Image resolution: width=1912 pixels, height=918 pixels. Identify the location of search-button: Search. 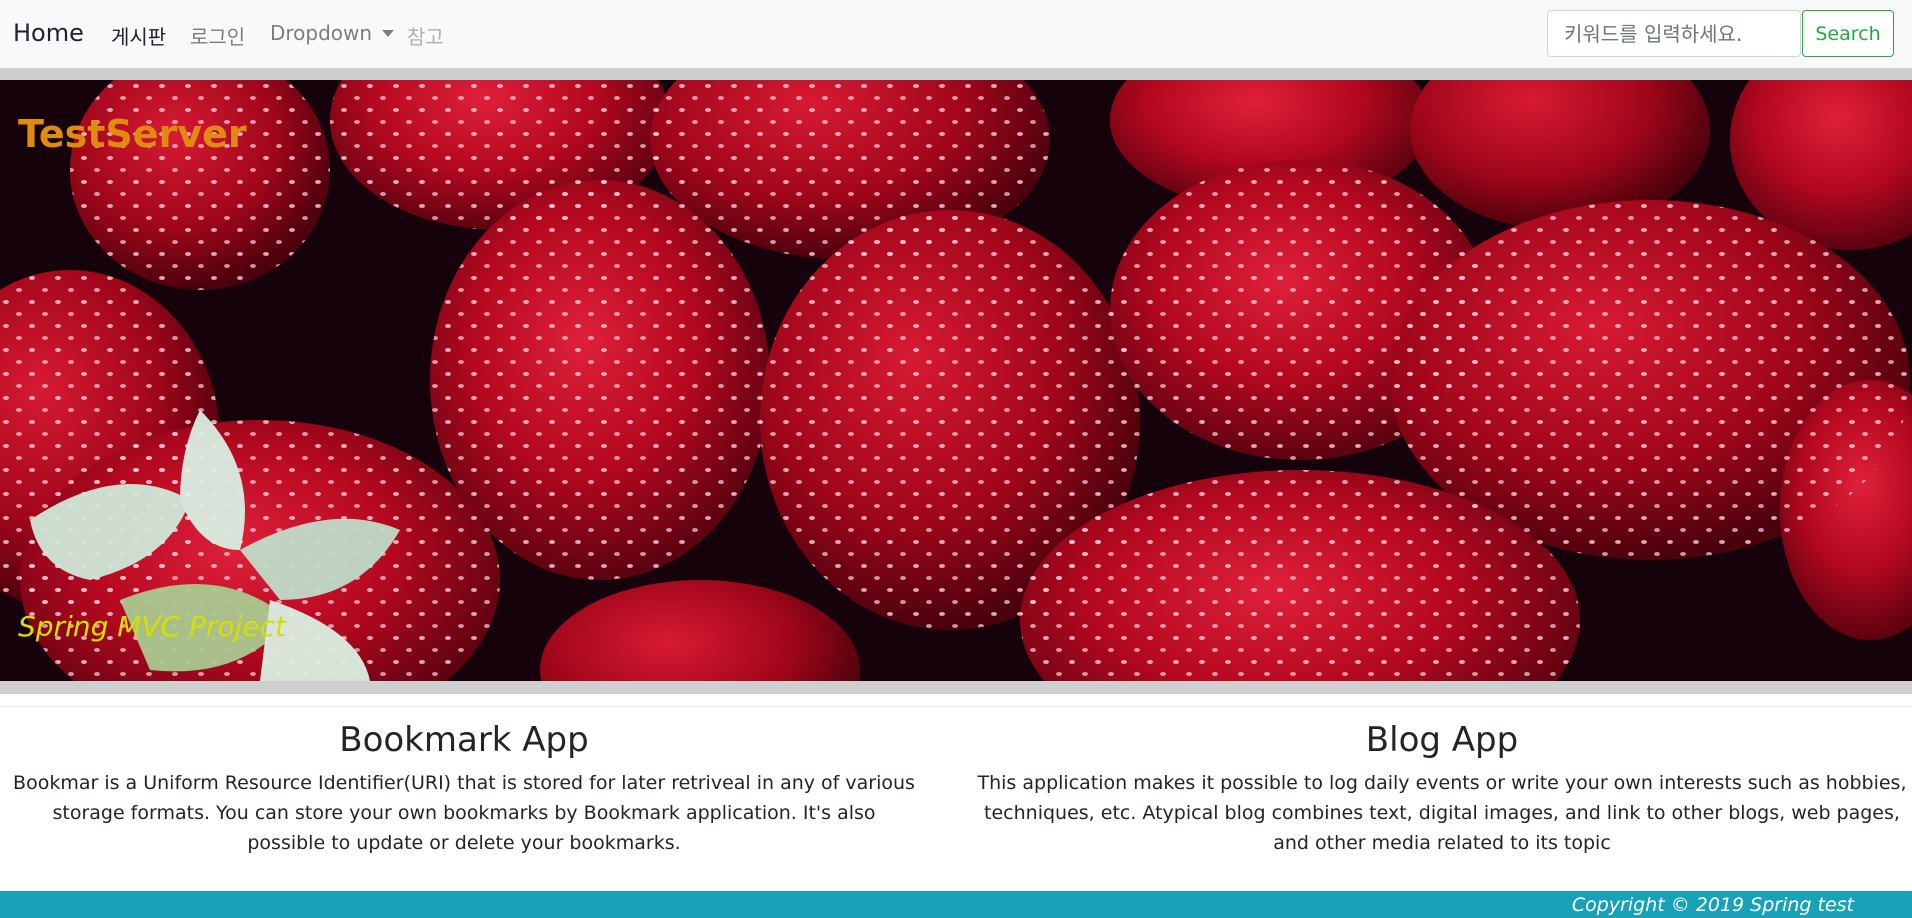
(1848, 33).